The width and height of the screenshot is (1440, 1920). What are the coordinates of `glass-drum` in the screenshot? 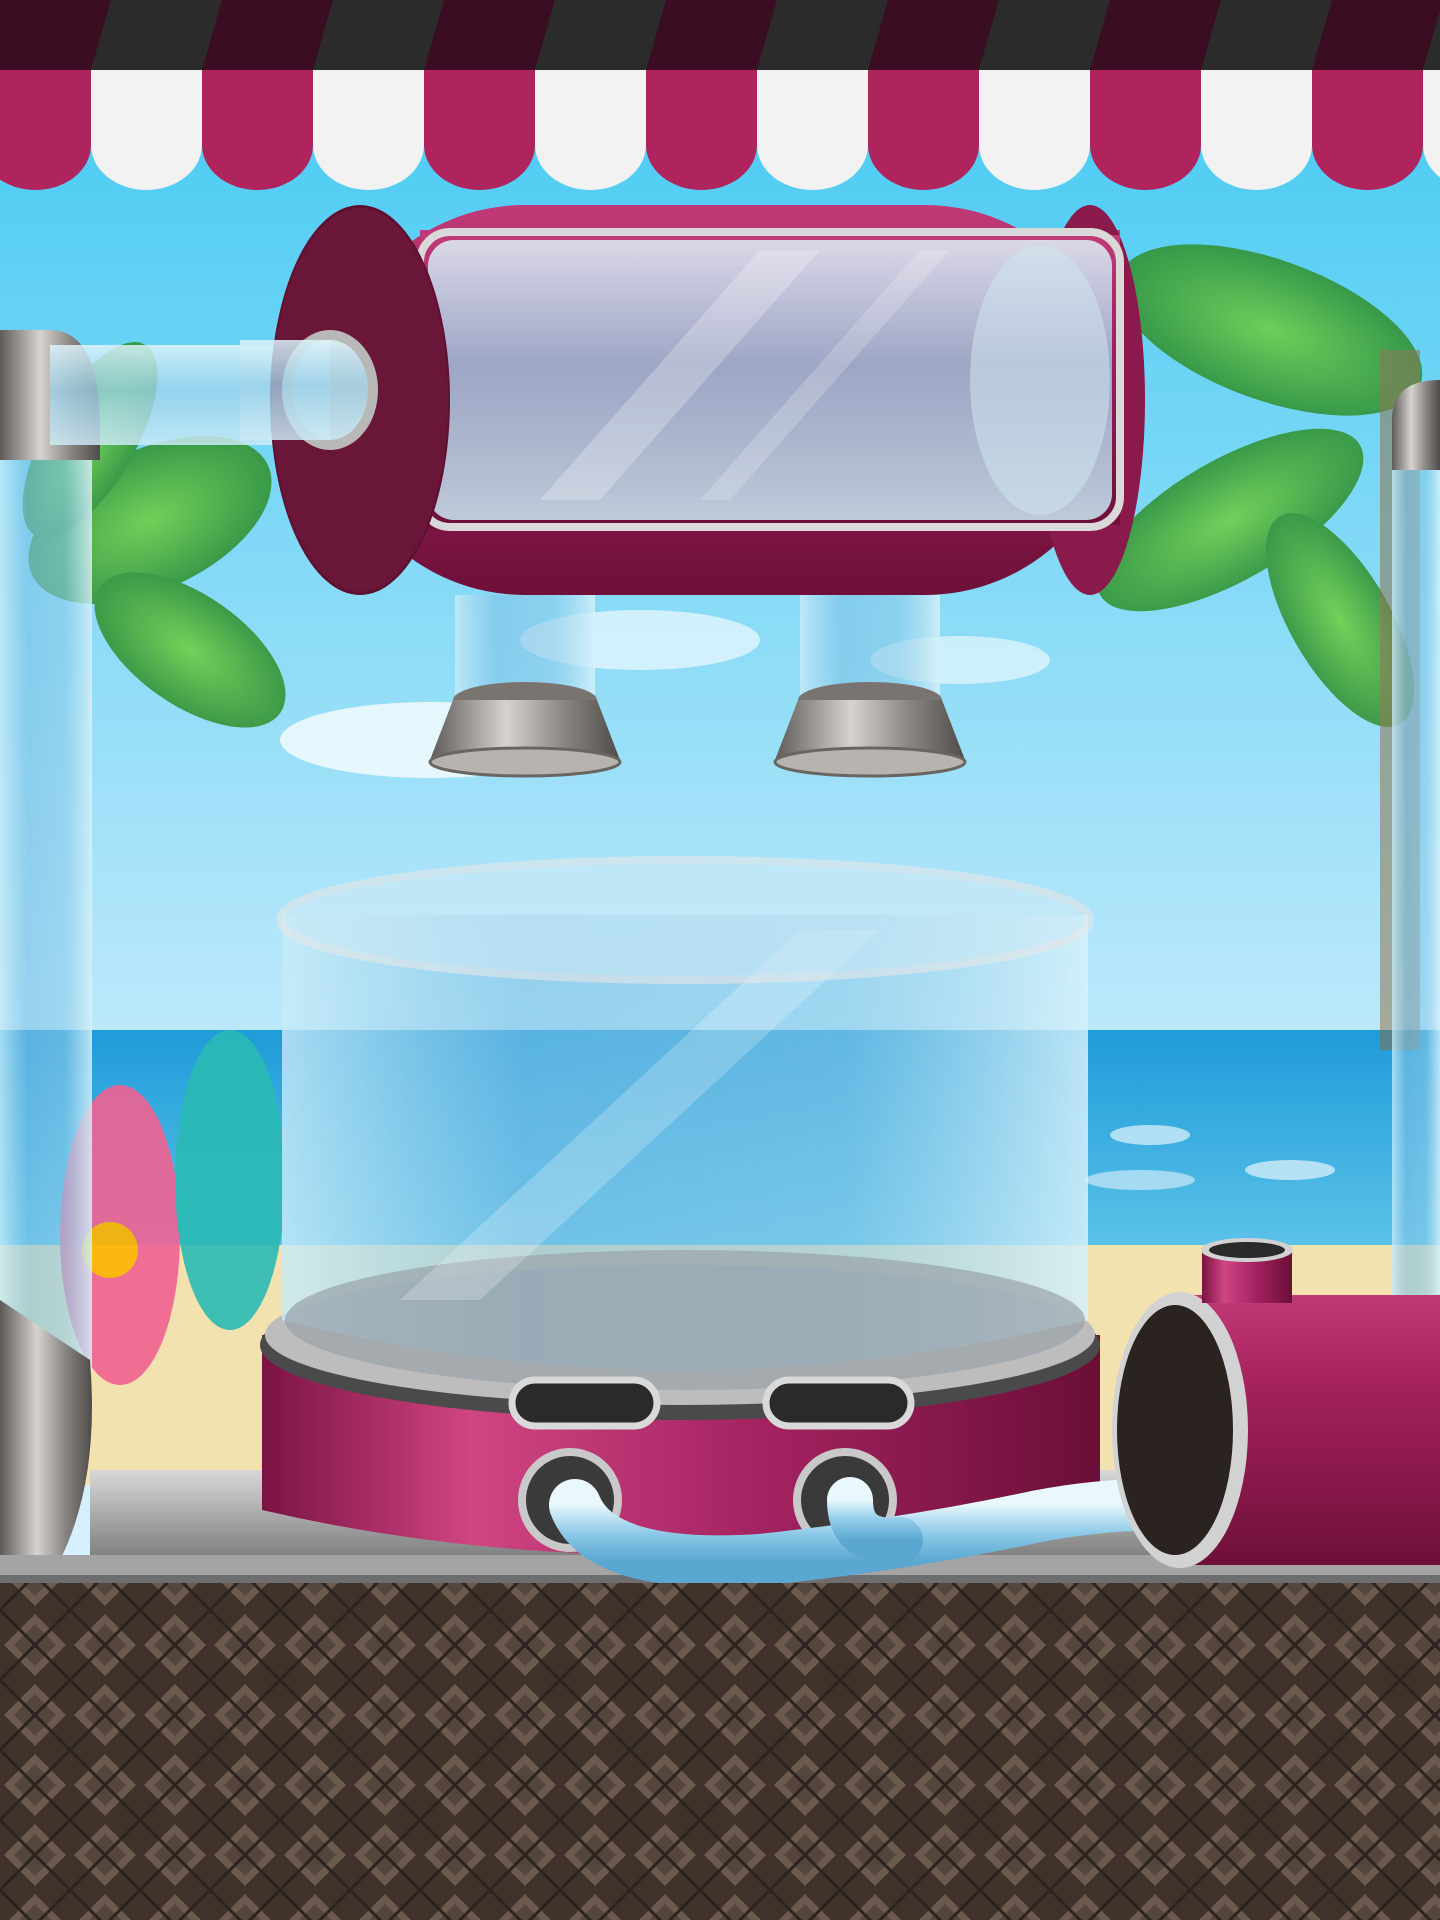 It's located at (692, 400).